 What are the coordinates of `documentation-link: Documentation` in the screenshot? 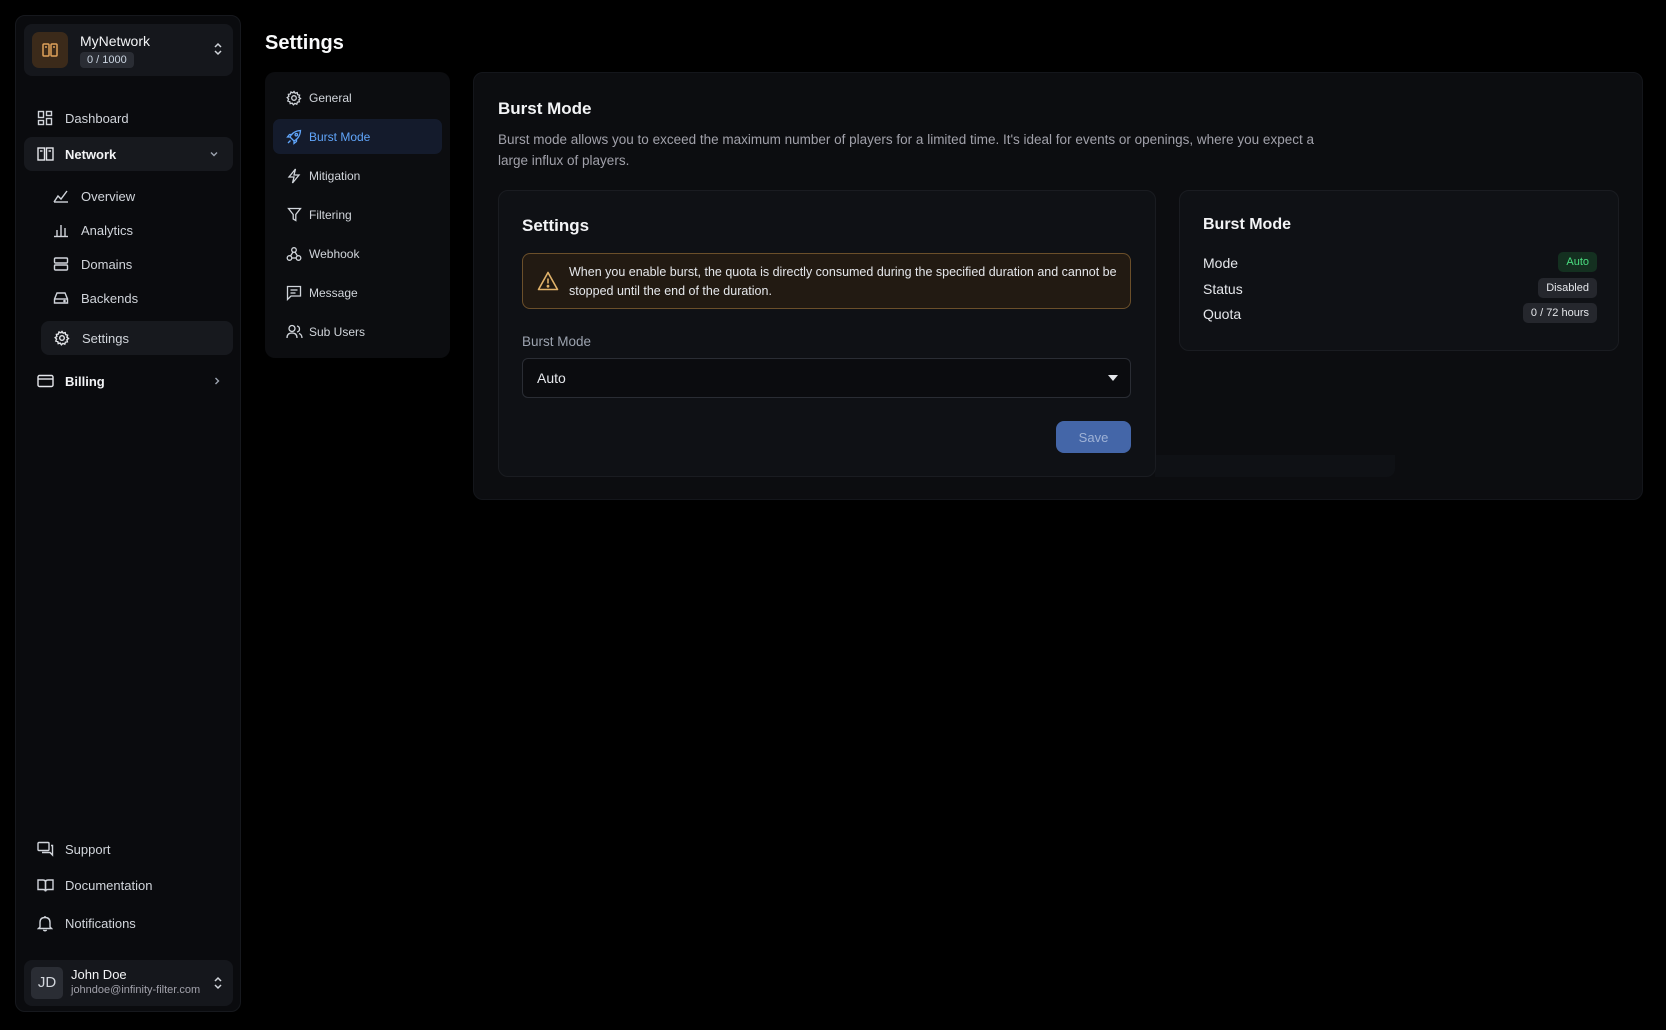 It's located at (131, 885).